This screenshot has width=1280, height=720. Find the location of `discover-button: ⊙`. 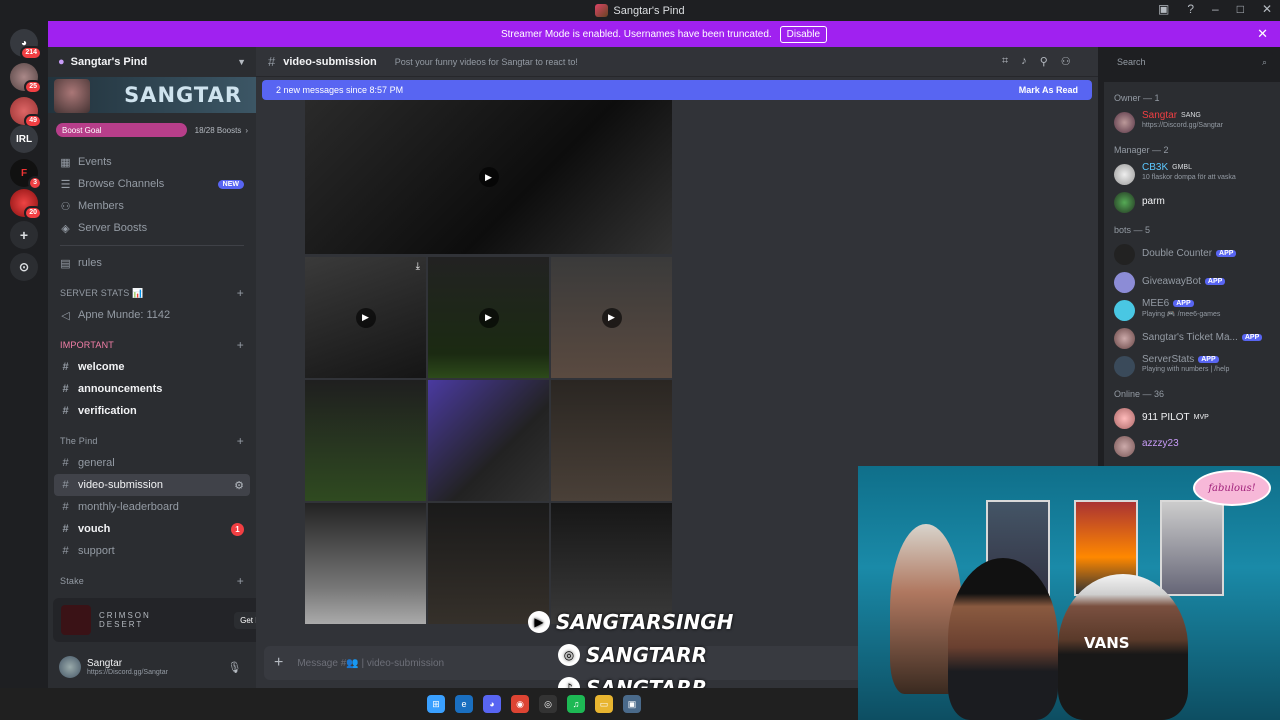

discover-button: ⊙ is located at coordinates (24, 267).